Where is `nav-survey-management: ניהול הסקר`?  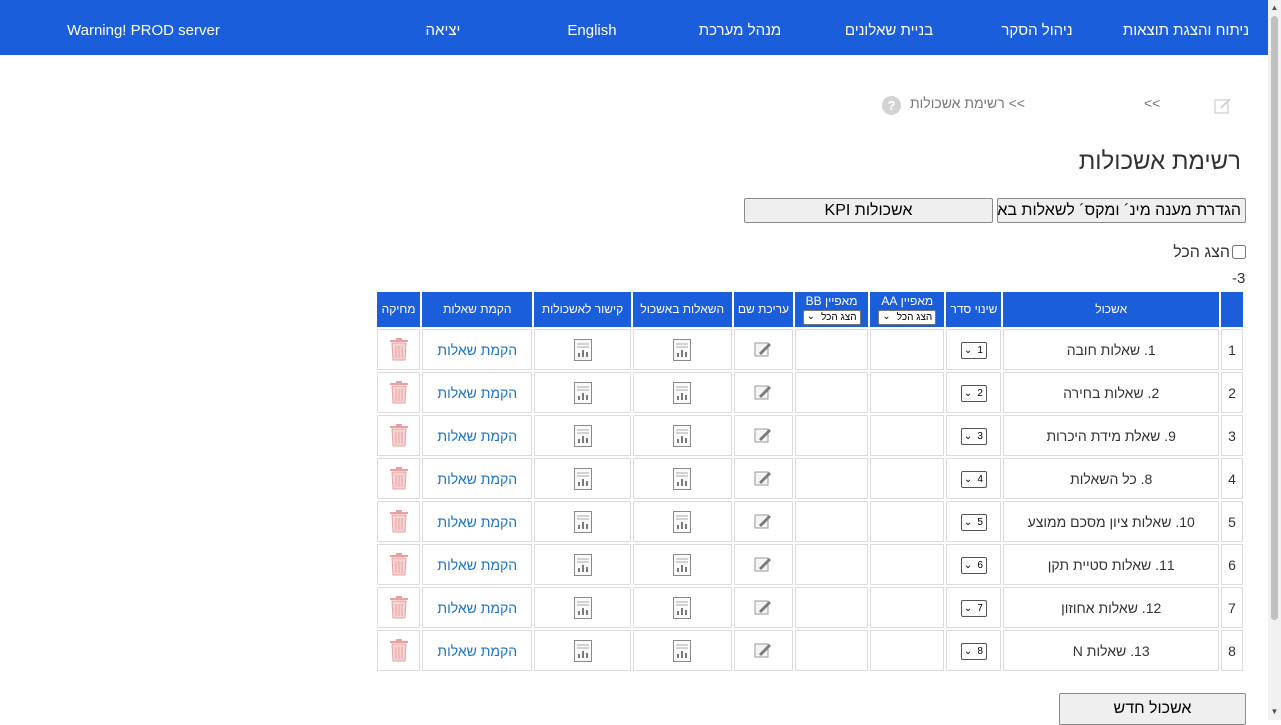
nav-survey-management: ניהול הסקר is located at coordinates (1036, 27).